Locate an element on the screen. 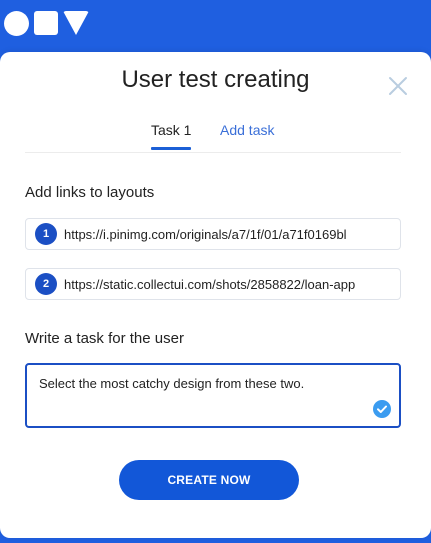 This screenshot has width=431, height=543. link-number-badge: 2 is located at coordinates (46, 284).